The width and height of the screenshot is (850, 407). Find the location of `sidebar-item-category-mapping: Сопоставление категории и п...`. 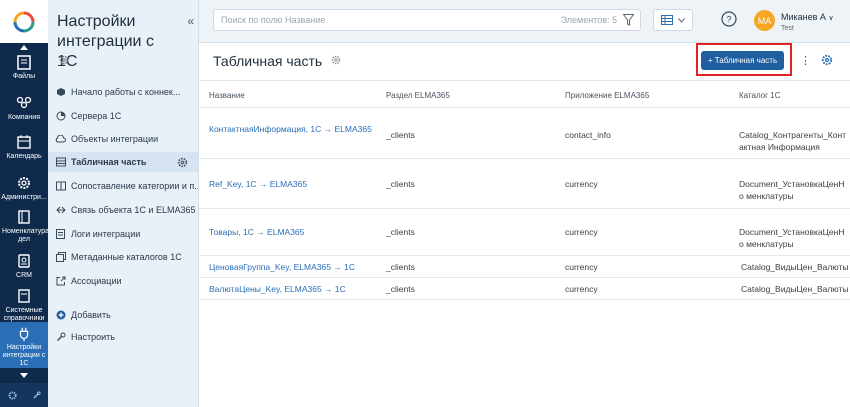

sidebar-item-category-mapping: Сопоставление категории и п... is located at coordinates (123, 186).